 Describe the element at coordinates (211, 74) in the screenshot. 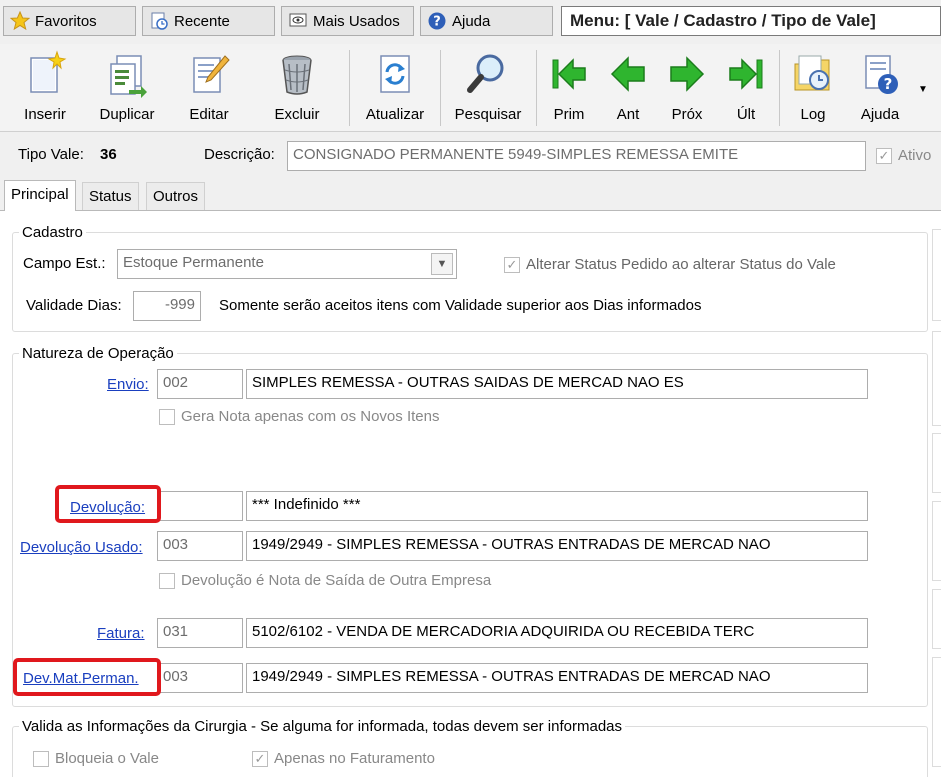

I see `edit-icon` at that location.